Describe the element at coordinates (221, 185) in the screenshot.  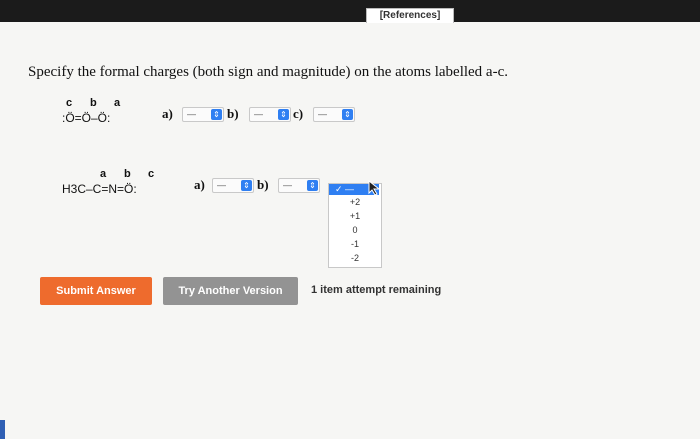
I see `row2-select-a-value: —` at that location.